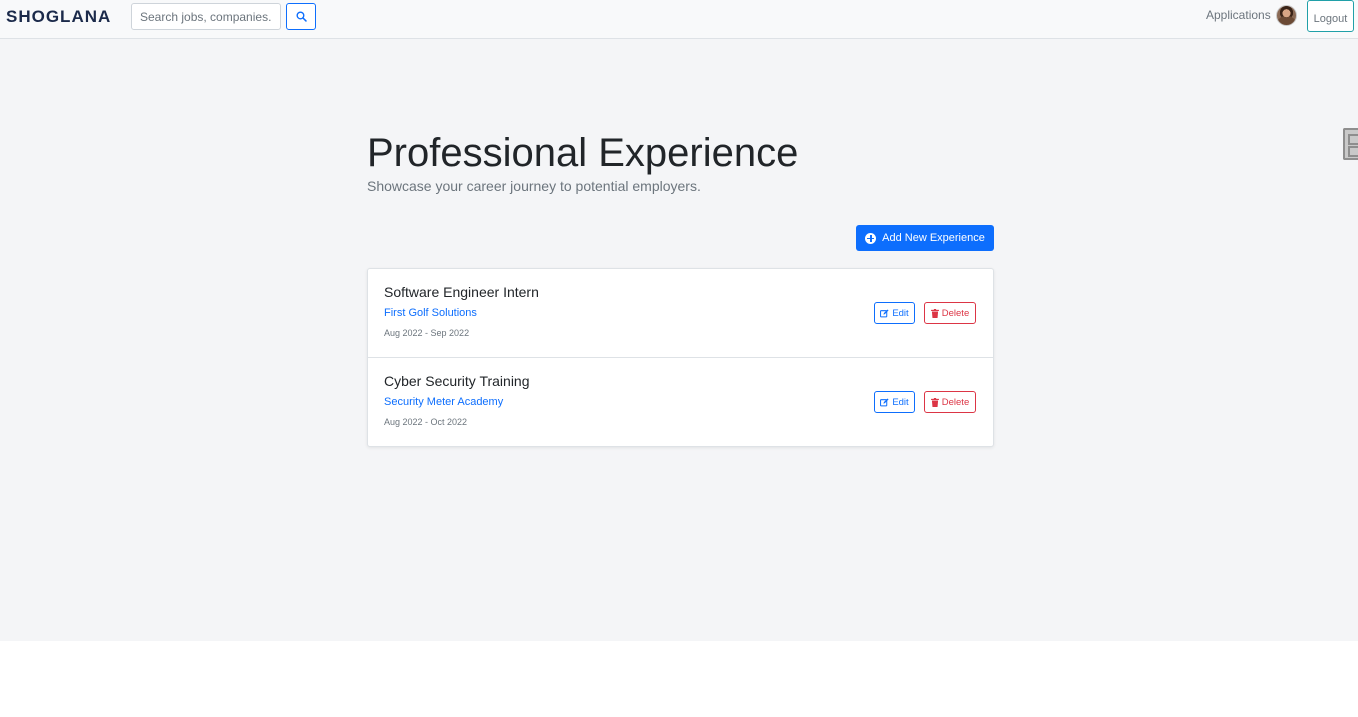 The height and width of the screenshot is (717, 1358). I want to click on search-icon, so click(301, 16).